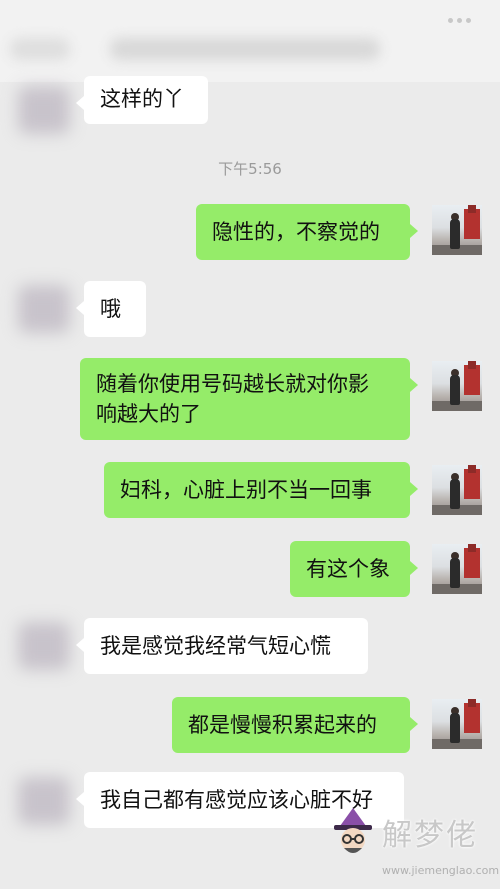  I want to click on watermark-brand: 解梦佬, so click(430, 835).